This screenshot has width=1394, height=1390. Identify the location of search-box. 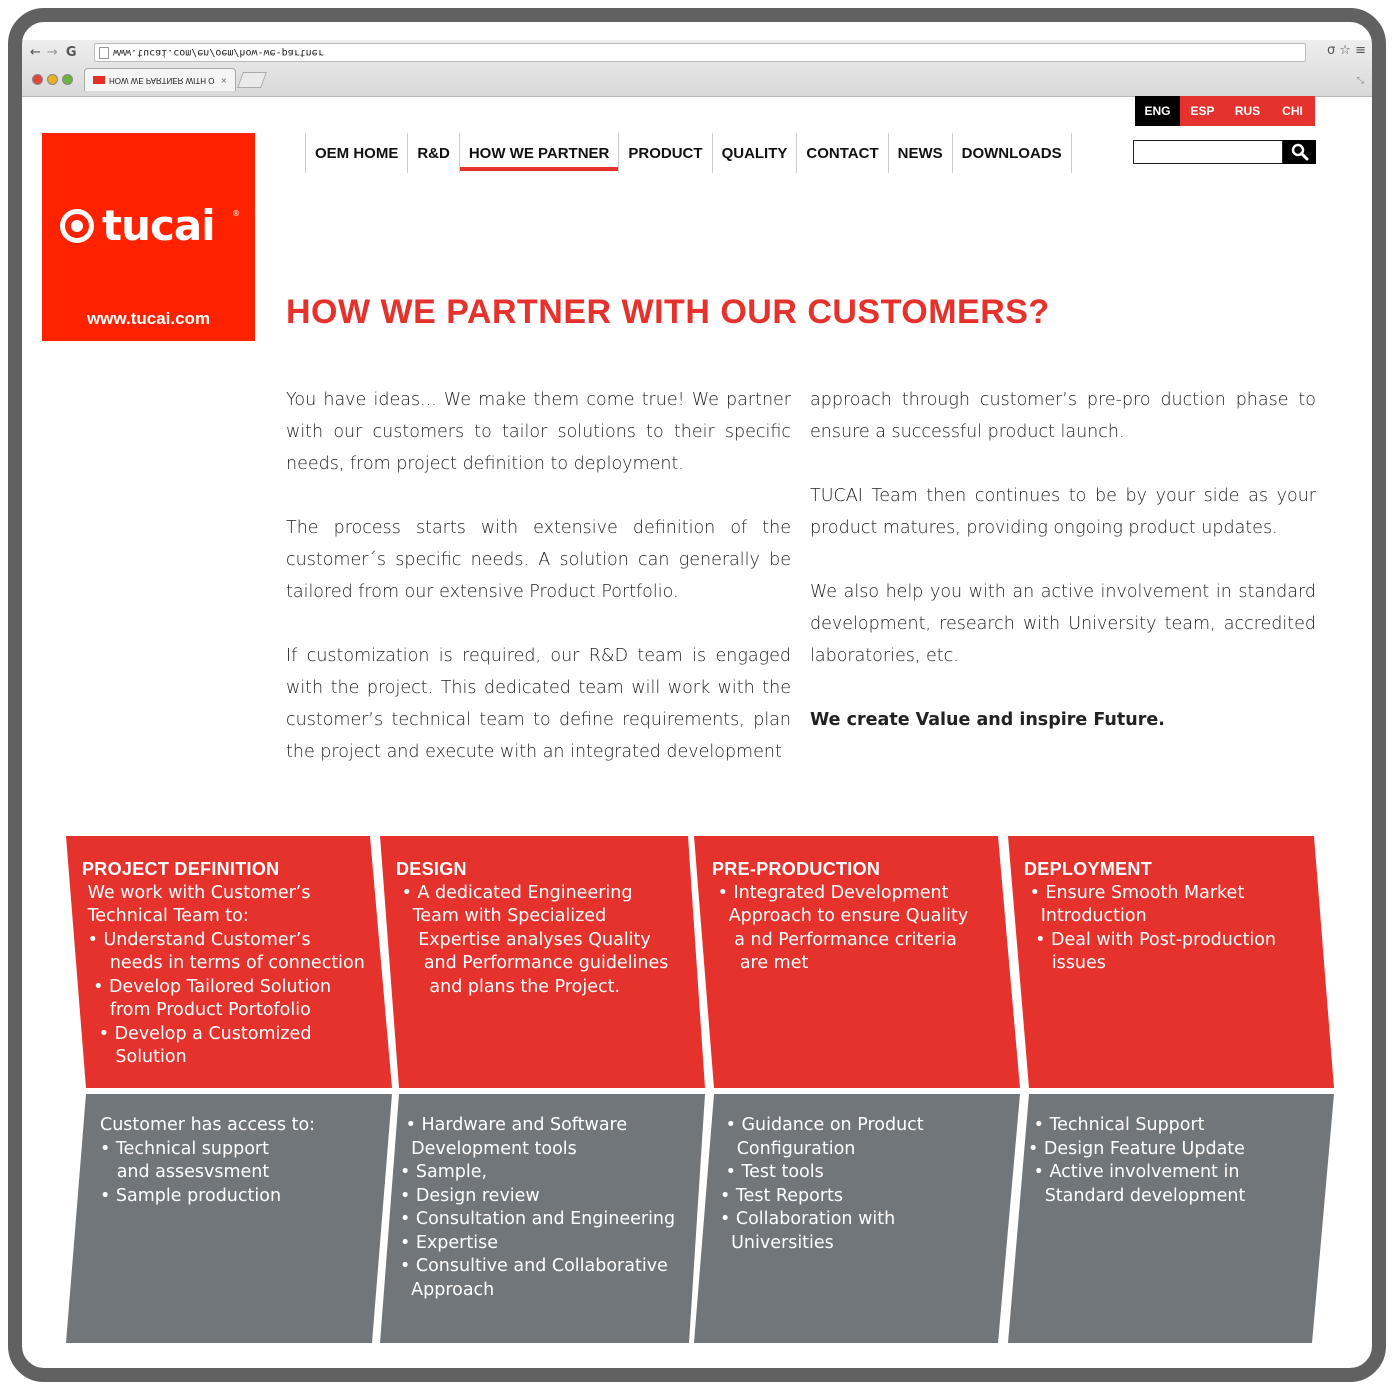
(1224, 152).